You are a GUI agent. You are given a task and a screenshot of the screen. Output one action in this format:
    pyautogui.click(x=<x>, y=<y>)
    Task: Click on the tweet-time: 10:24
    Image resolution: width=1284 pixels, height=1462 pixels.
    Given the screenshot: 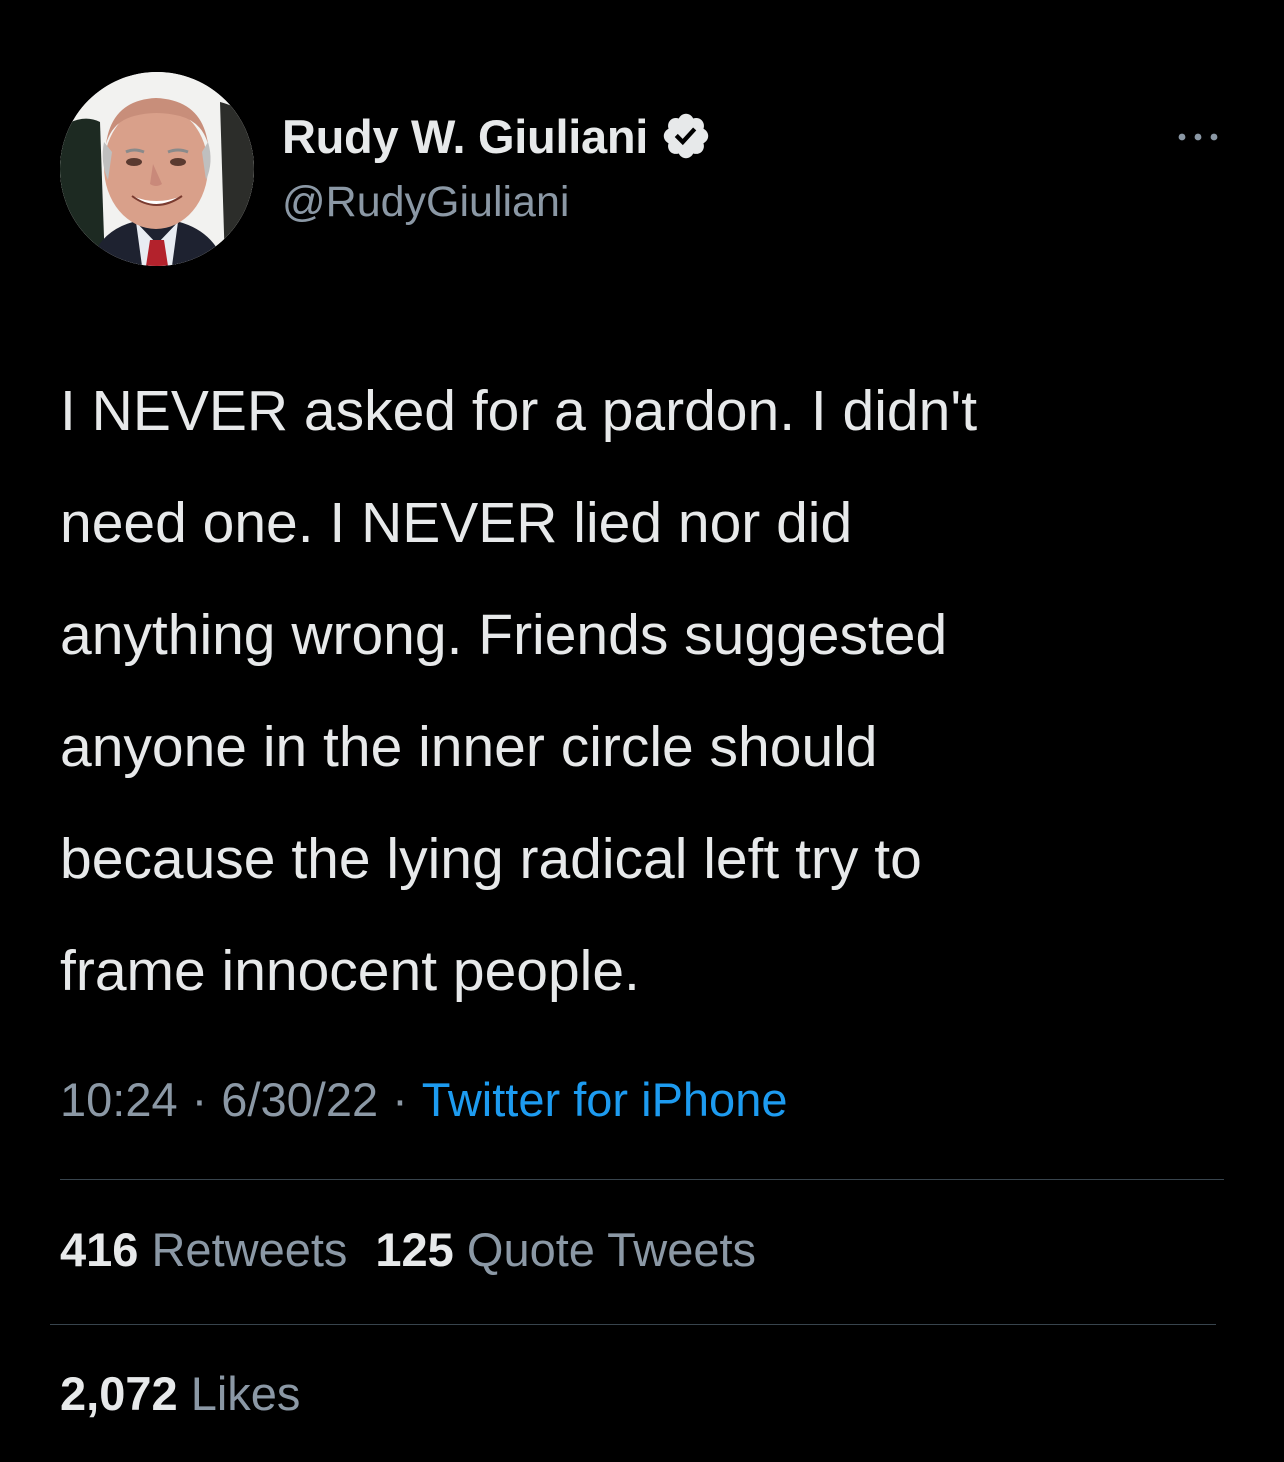 What is the action you would take?
    pyautogui.click(x=119, y=1099)
    